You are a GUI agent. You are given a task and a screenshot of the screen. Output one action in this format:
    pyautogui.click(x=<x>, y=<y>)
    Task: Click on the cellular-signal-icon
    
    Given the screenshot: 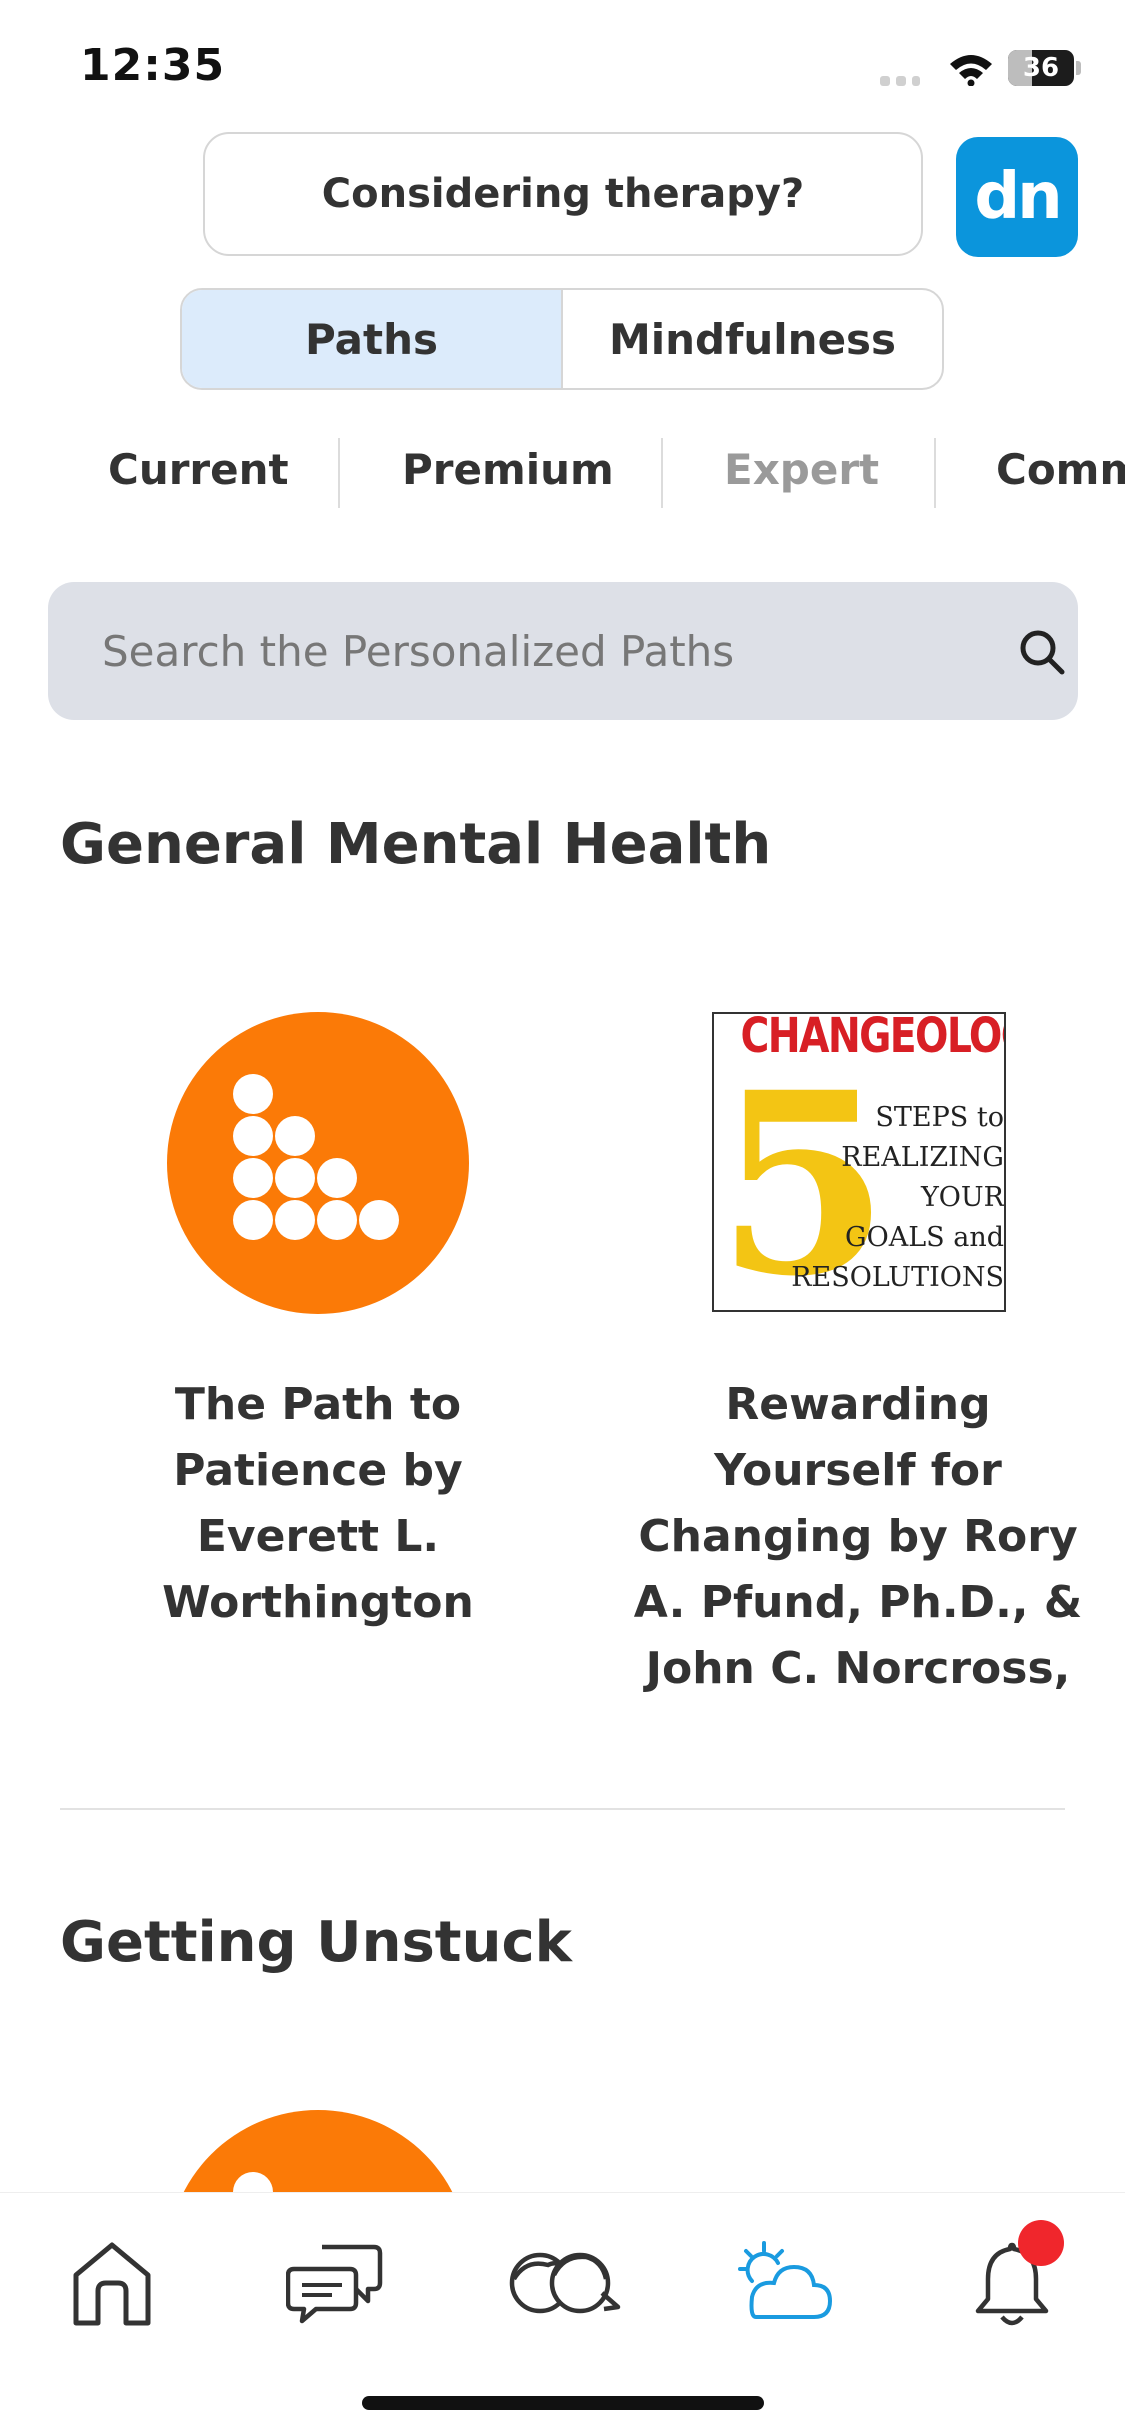 What is the action you would take?
    pyautogui.click(x=905, y=79)
    